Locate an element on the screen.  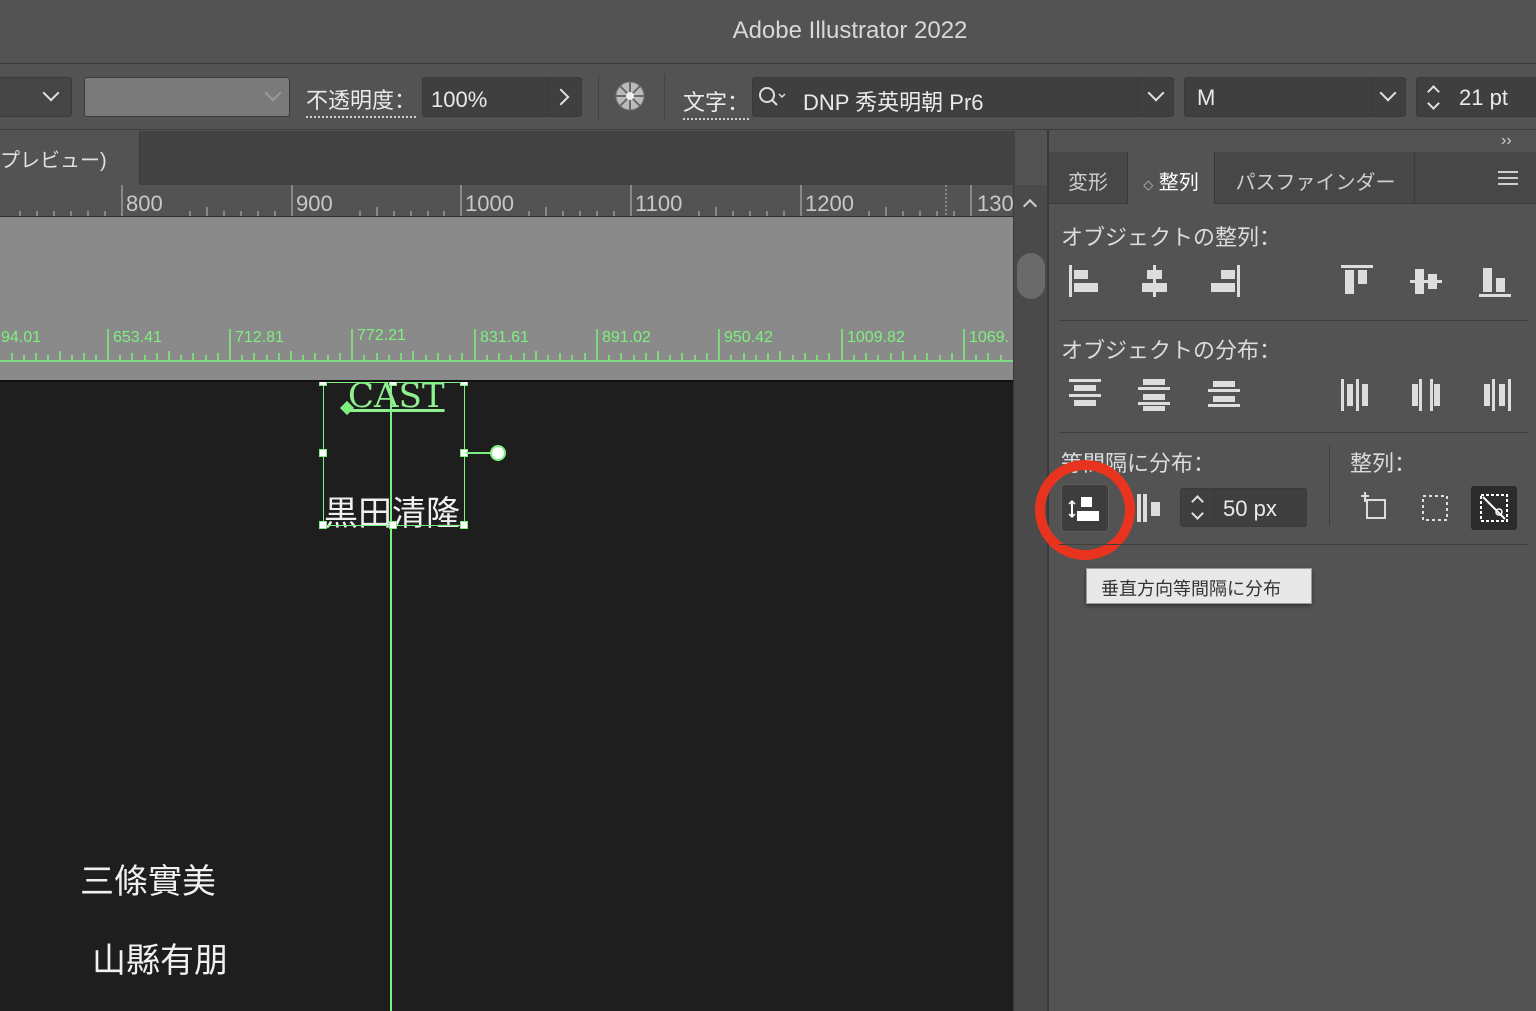
tab-transform-label: 変形 is located at coordinates (1088, 183).